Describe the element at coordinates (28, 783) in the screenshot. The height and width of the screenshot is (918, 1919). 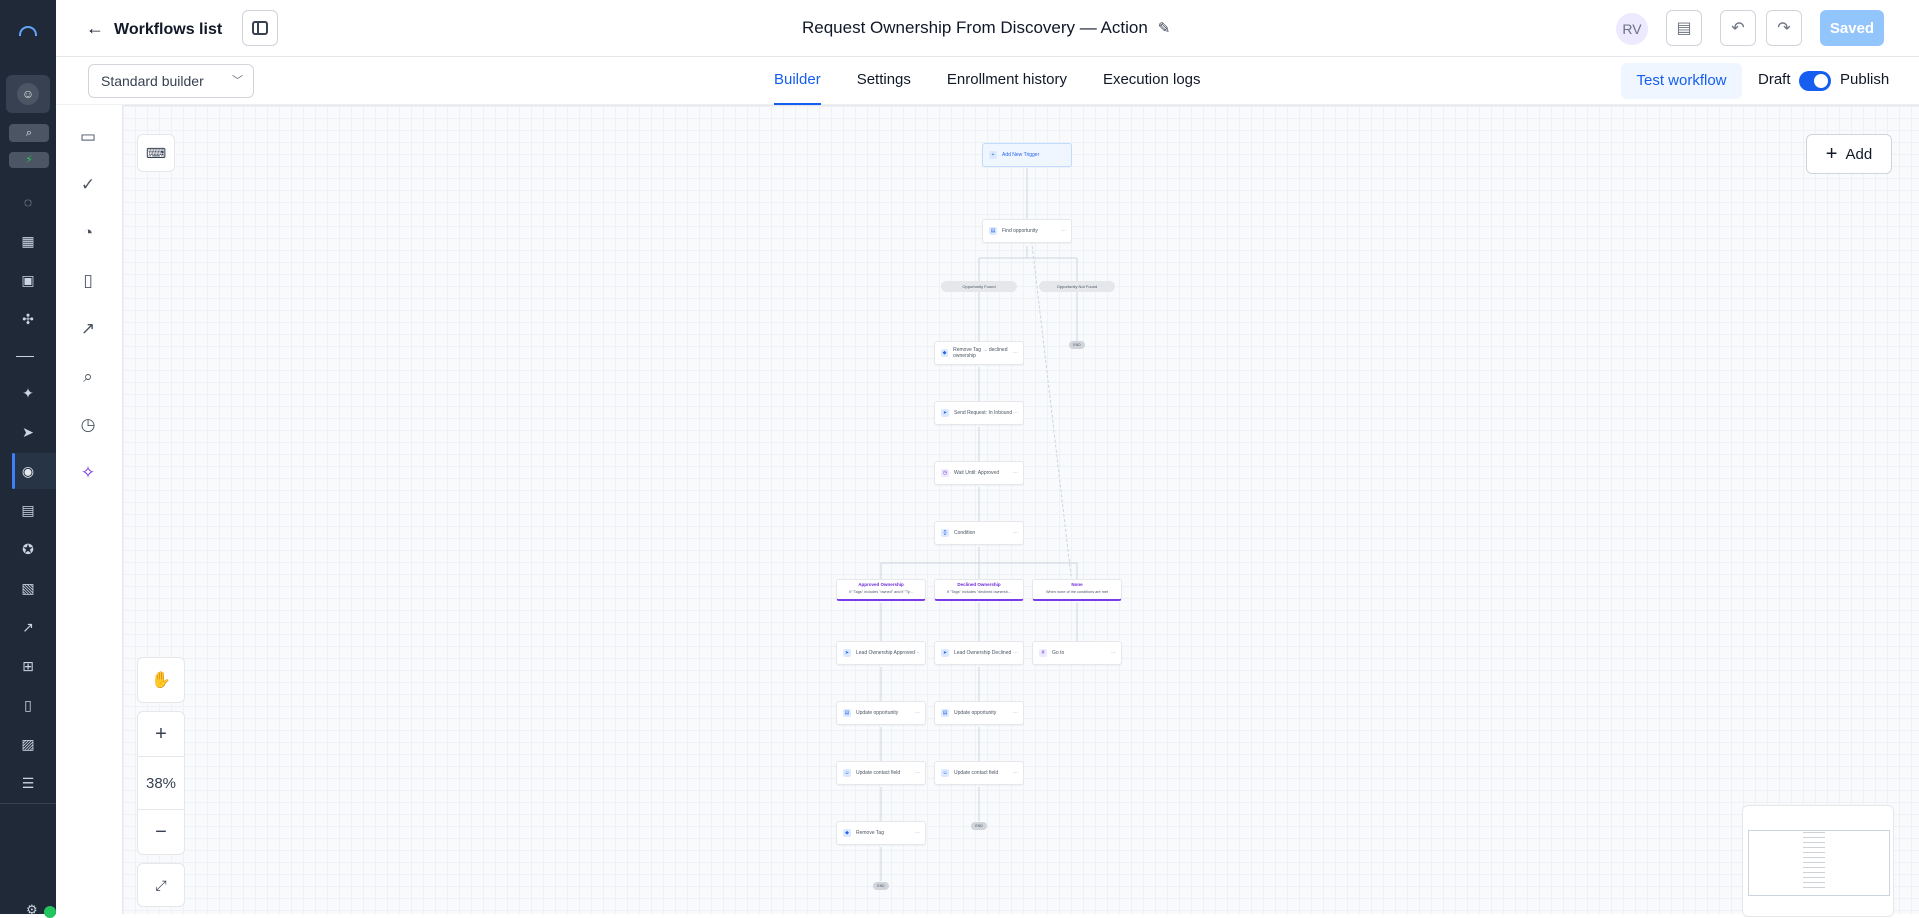
I see `list-icon: ☰` at that location.